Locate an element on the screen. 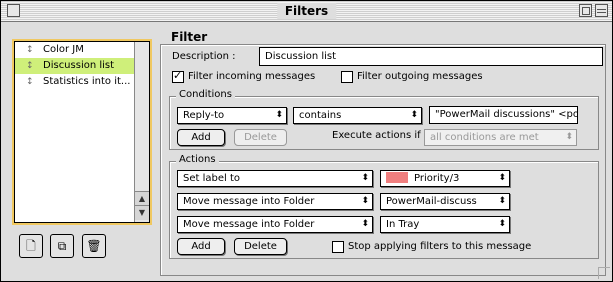 The image size is (613, 282). duplicate-filter-button: ⧉ is located at coordinates (62, 246).